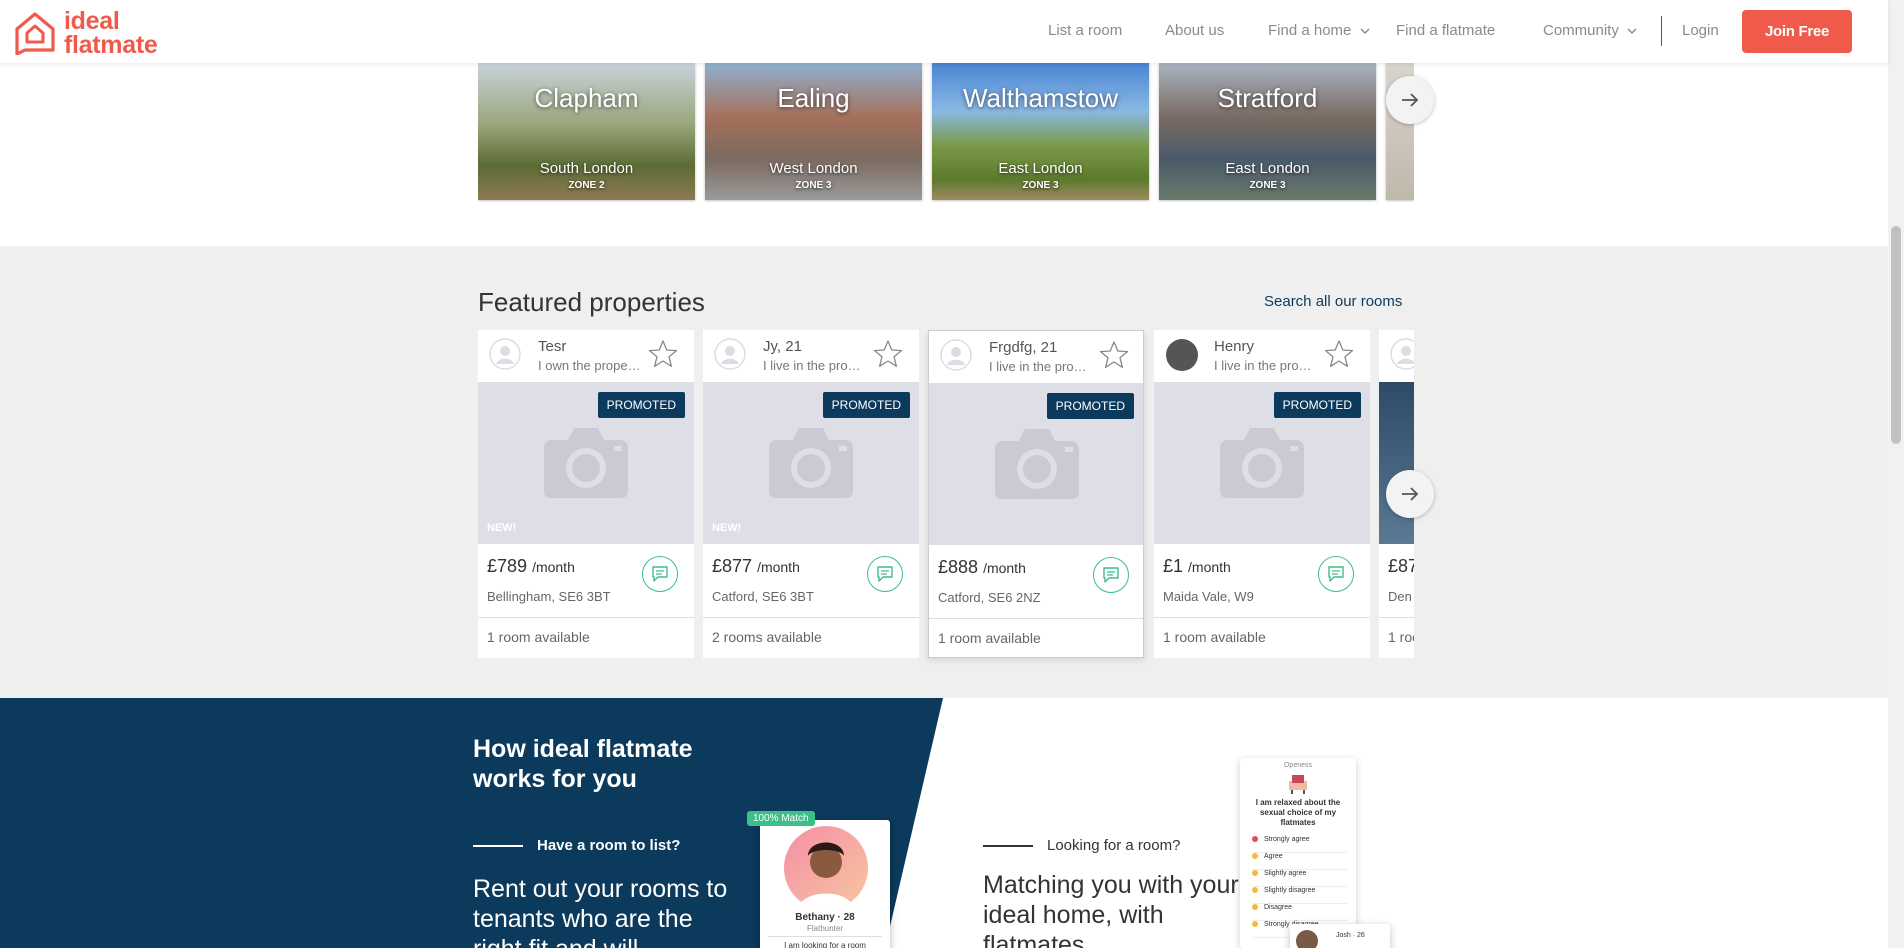 The height and width of the screenshot is (948, 1904). Describe the element at coordinates (1085, 30) in the screenshot. I see `nav-list-room: List a room` at that location.